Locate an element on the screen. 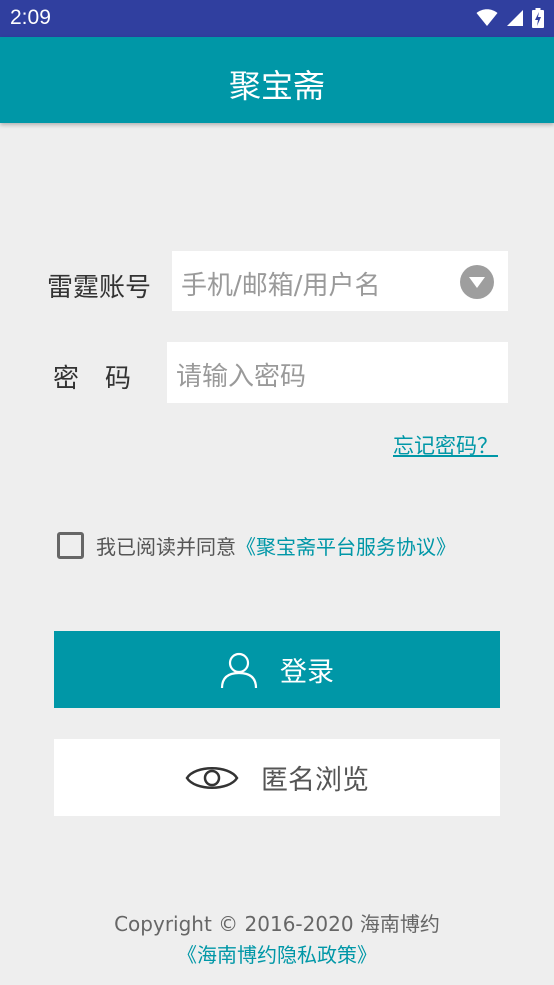  login-label: 登录 is located at coordinates (307, 672).